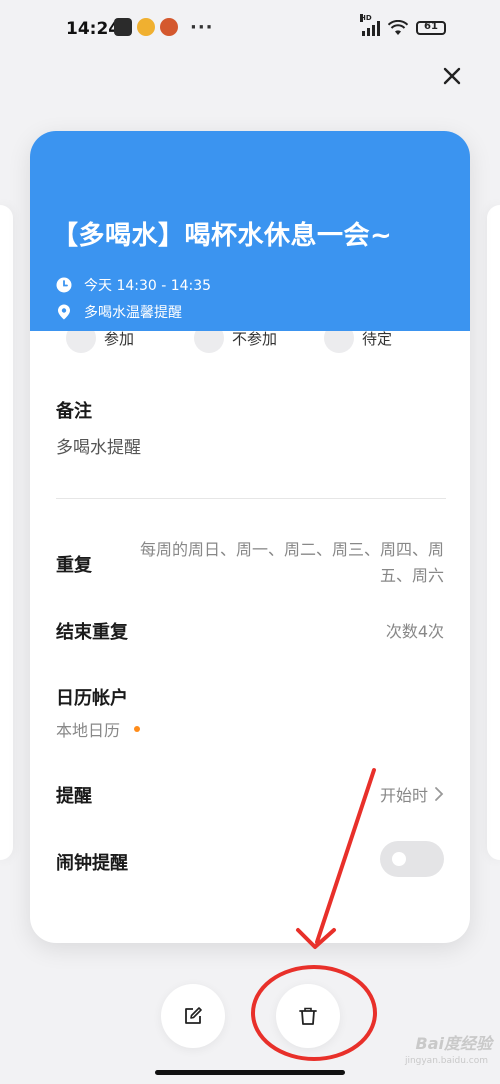 This screenshot has width=500, height=1084. I want to click on signal-icon: HD, so click(370, 25).